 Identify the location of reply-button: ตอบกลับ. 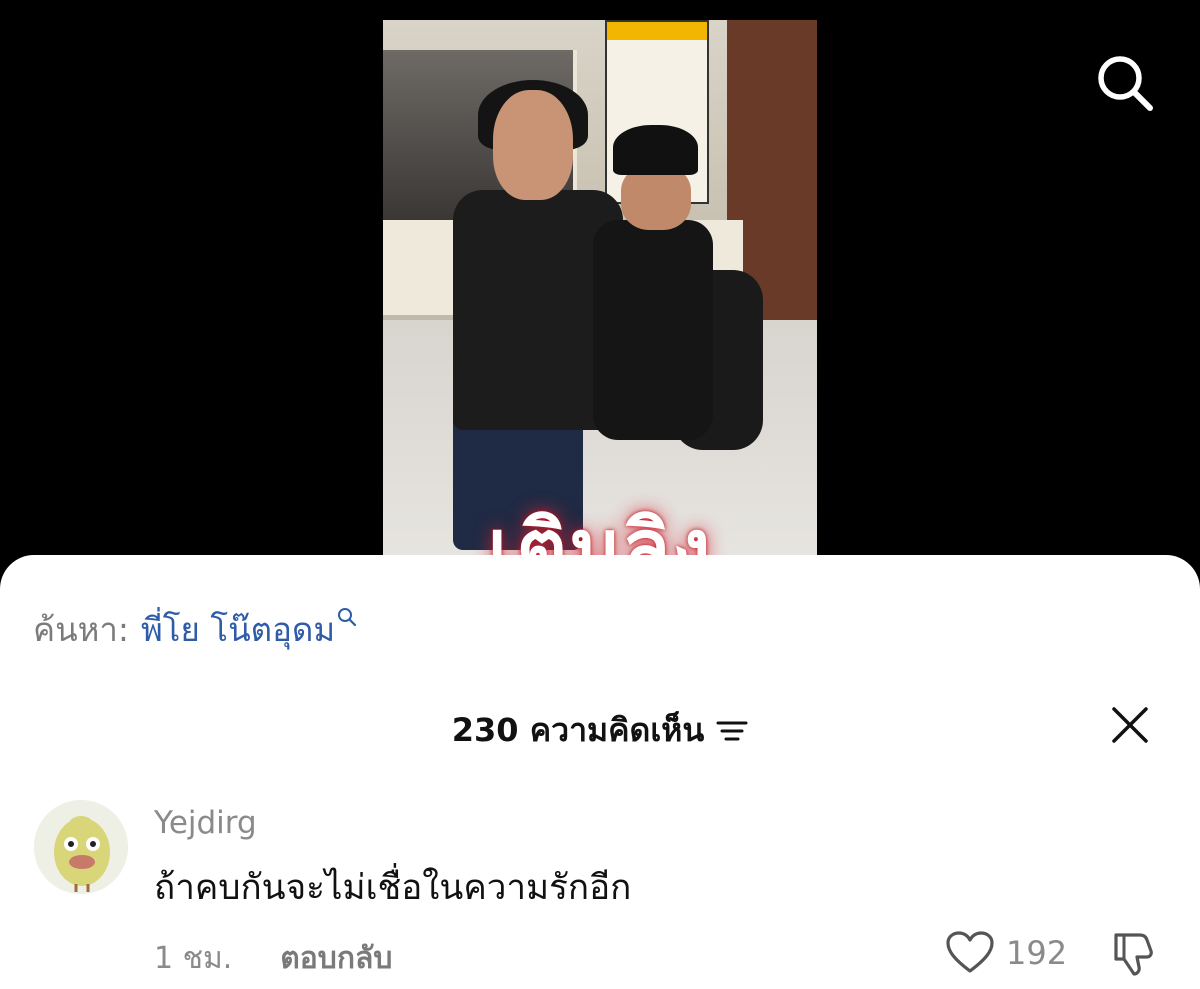
(336, 958).